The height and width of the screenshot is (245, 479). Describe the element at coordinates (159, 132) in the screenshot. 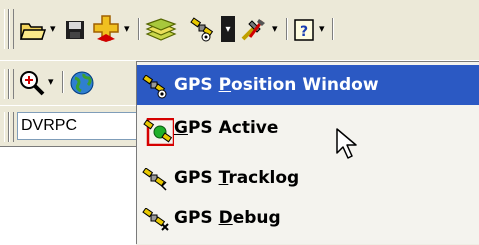

I see `gps-active-check-icon` at that location.